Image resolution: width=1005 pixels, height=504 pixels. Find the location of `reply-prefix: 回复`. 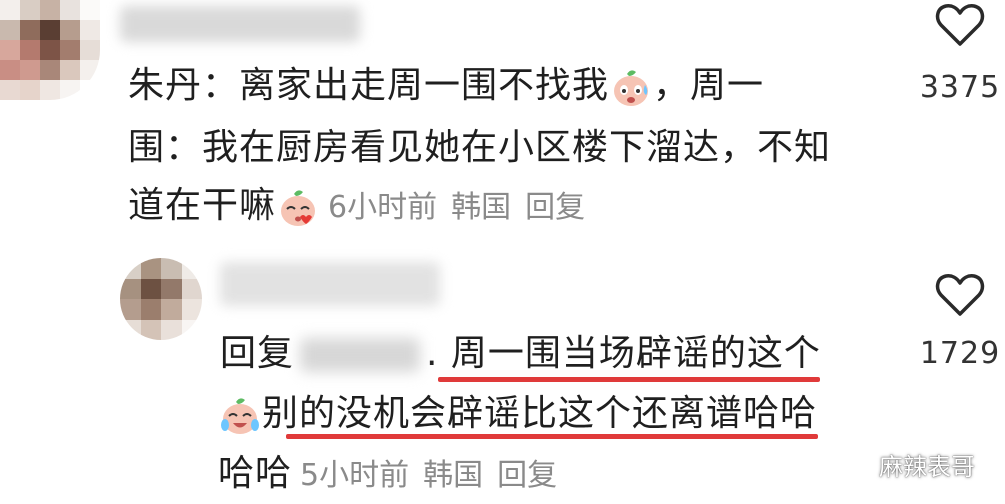

reply-prefix: 回复 is located at coordinates (257, 353).